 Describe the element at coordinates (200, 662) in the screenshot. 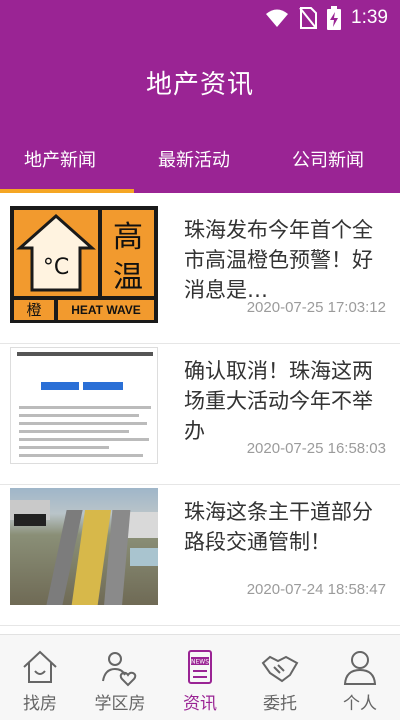

I see `svg-text: NEWS` at that location.